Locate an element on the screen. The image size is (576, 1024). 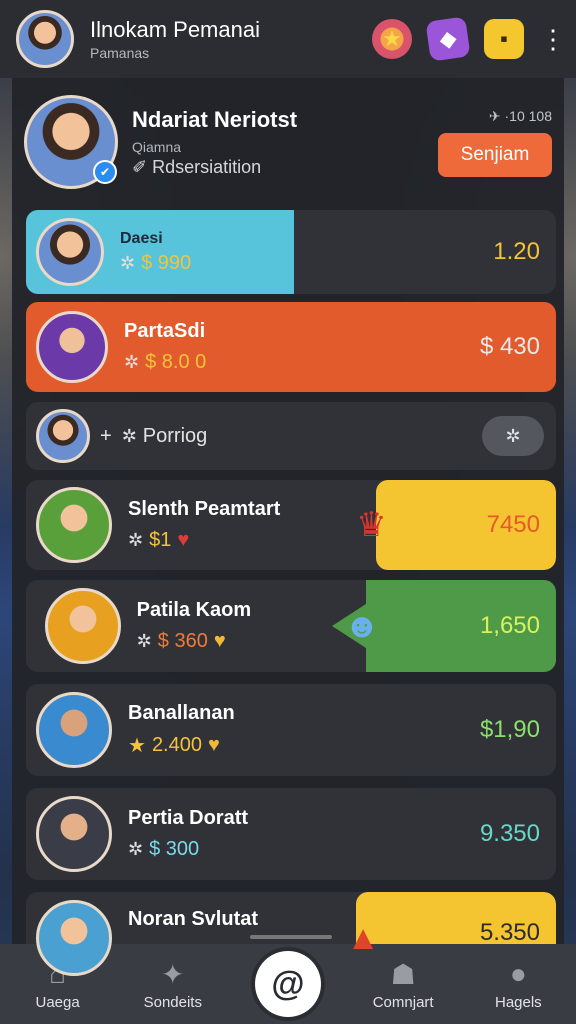
row-name: Noran Svlutat is located at coordinates (193, 919).